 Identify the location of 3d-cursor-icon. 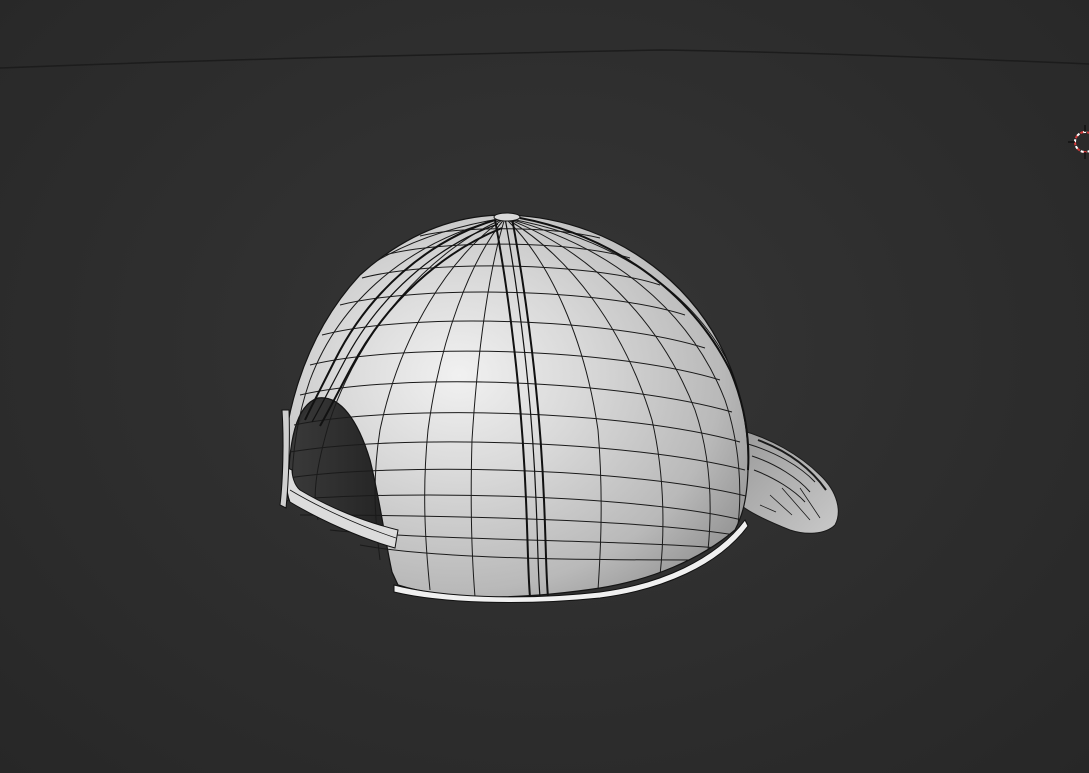
(1078, 142).